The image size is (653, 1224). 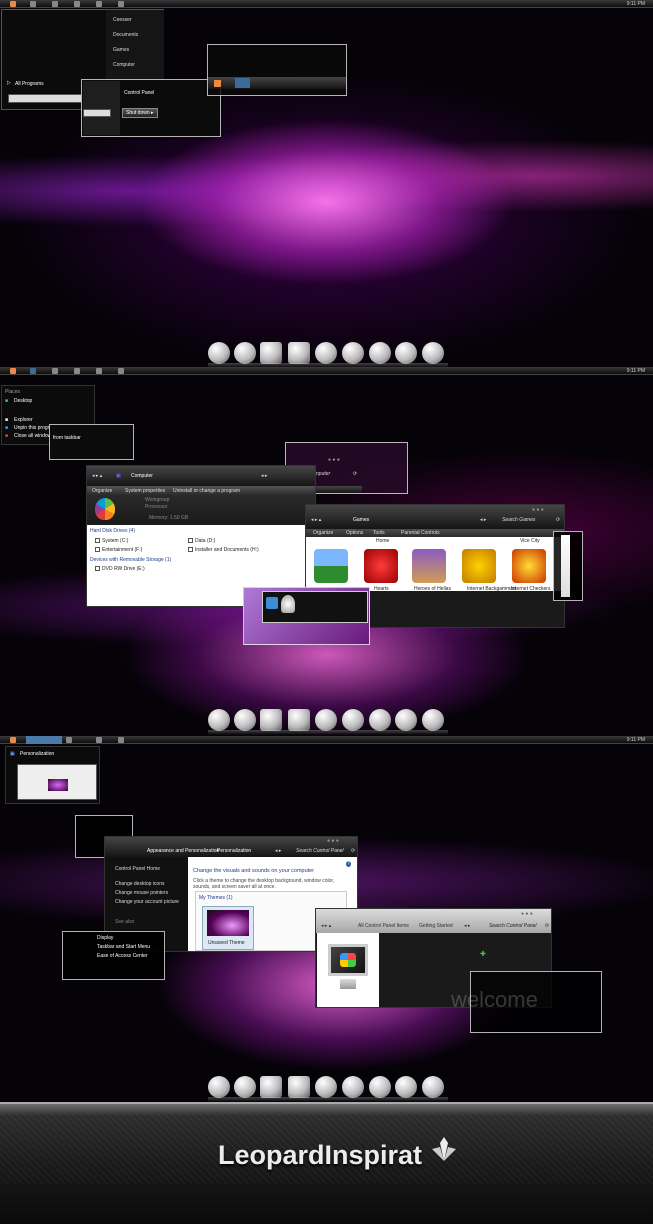 I want to click on start-item-documents: Documents, so click(x=125, y=35).